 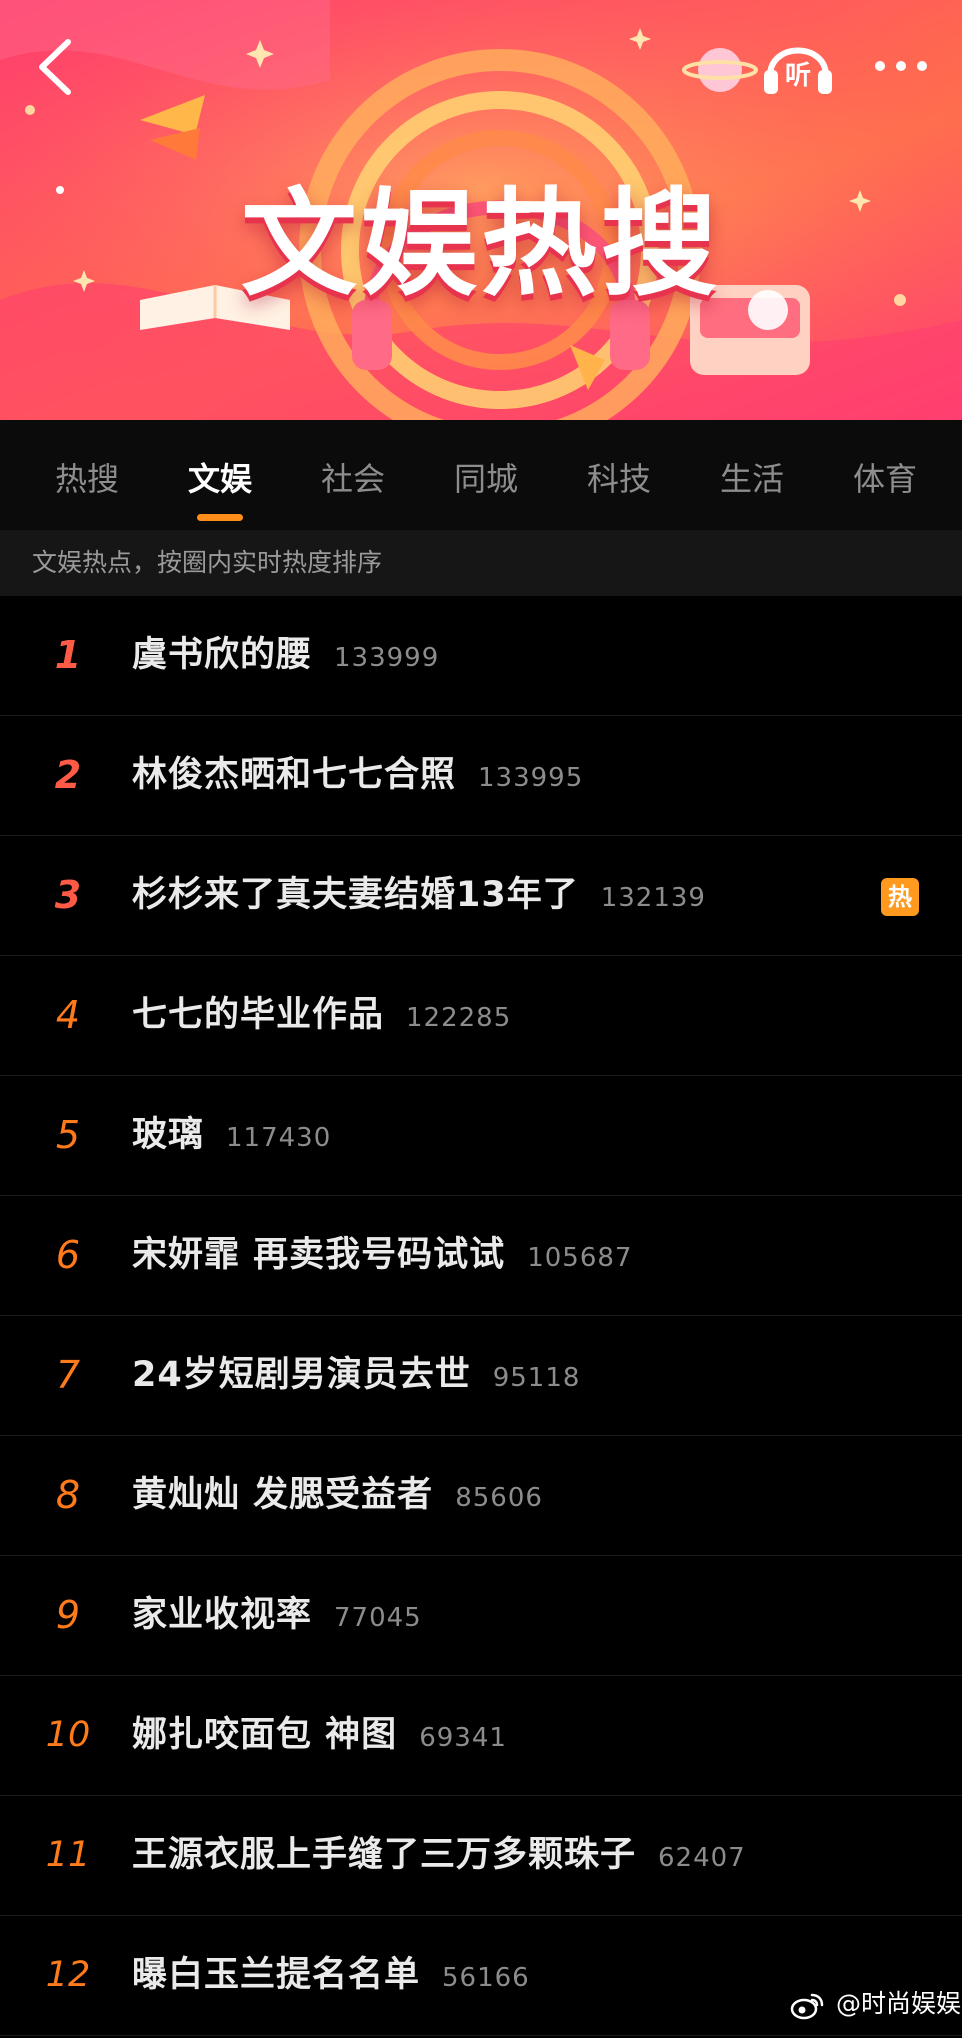 I want to click on rank-number: 5, so click(x=68, y=1135).